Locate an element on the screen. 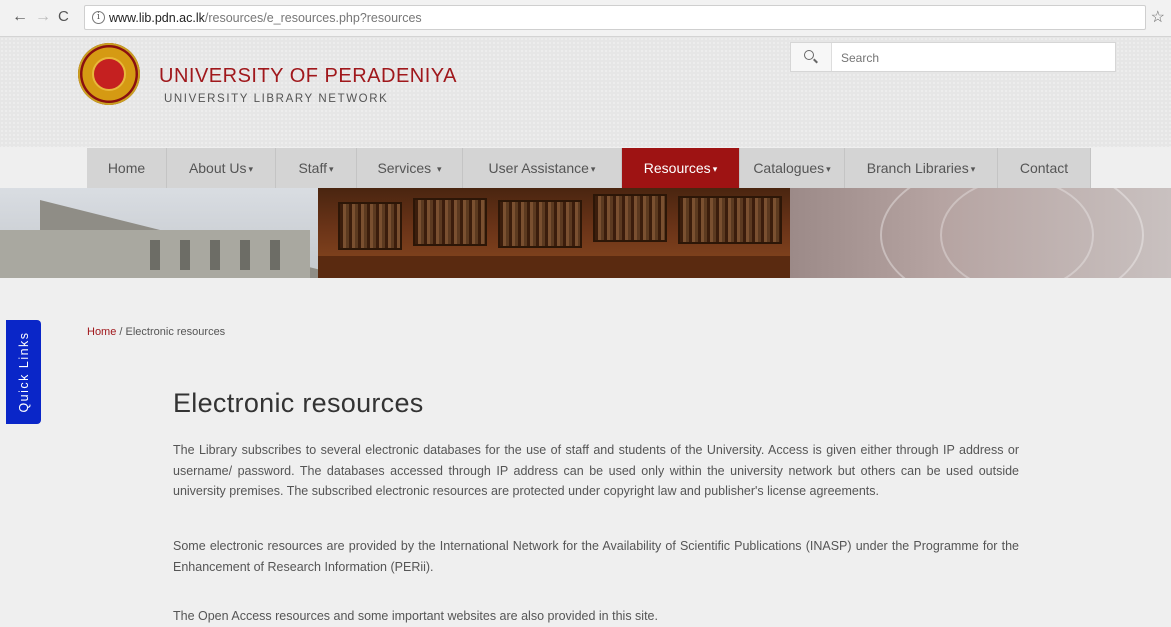 The width and height of the screenshot is (1171, 627). url-host: www.lib.pdn.ac.lk is located at coordinates (157, 18).